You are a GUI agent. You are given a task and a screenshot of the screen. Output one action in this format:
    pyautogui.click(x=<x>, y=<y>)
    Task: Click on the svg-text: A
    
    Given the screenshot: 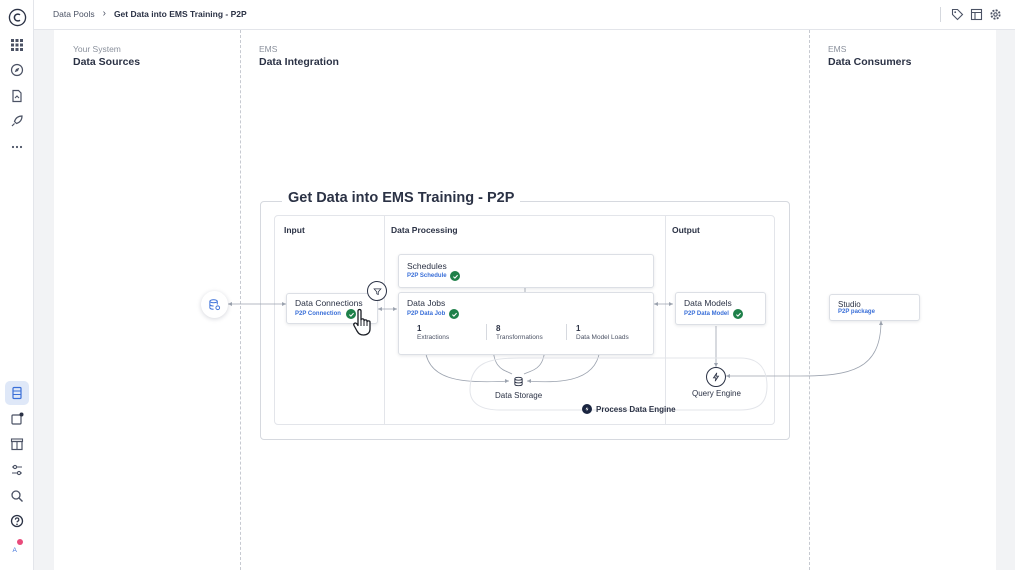 What is the action you would take?
    pyautogui.click(x=15, y=550)
    